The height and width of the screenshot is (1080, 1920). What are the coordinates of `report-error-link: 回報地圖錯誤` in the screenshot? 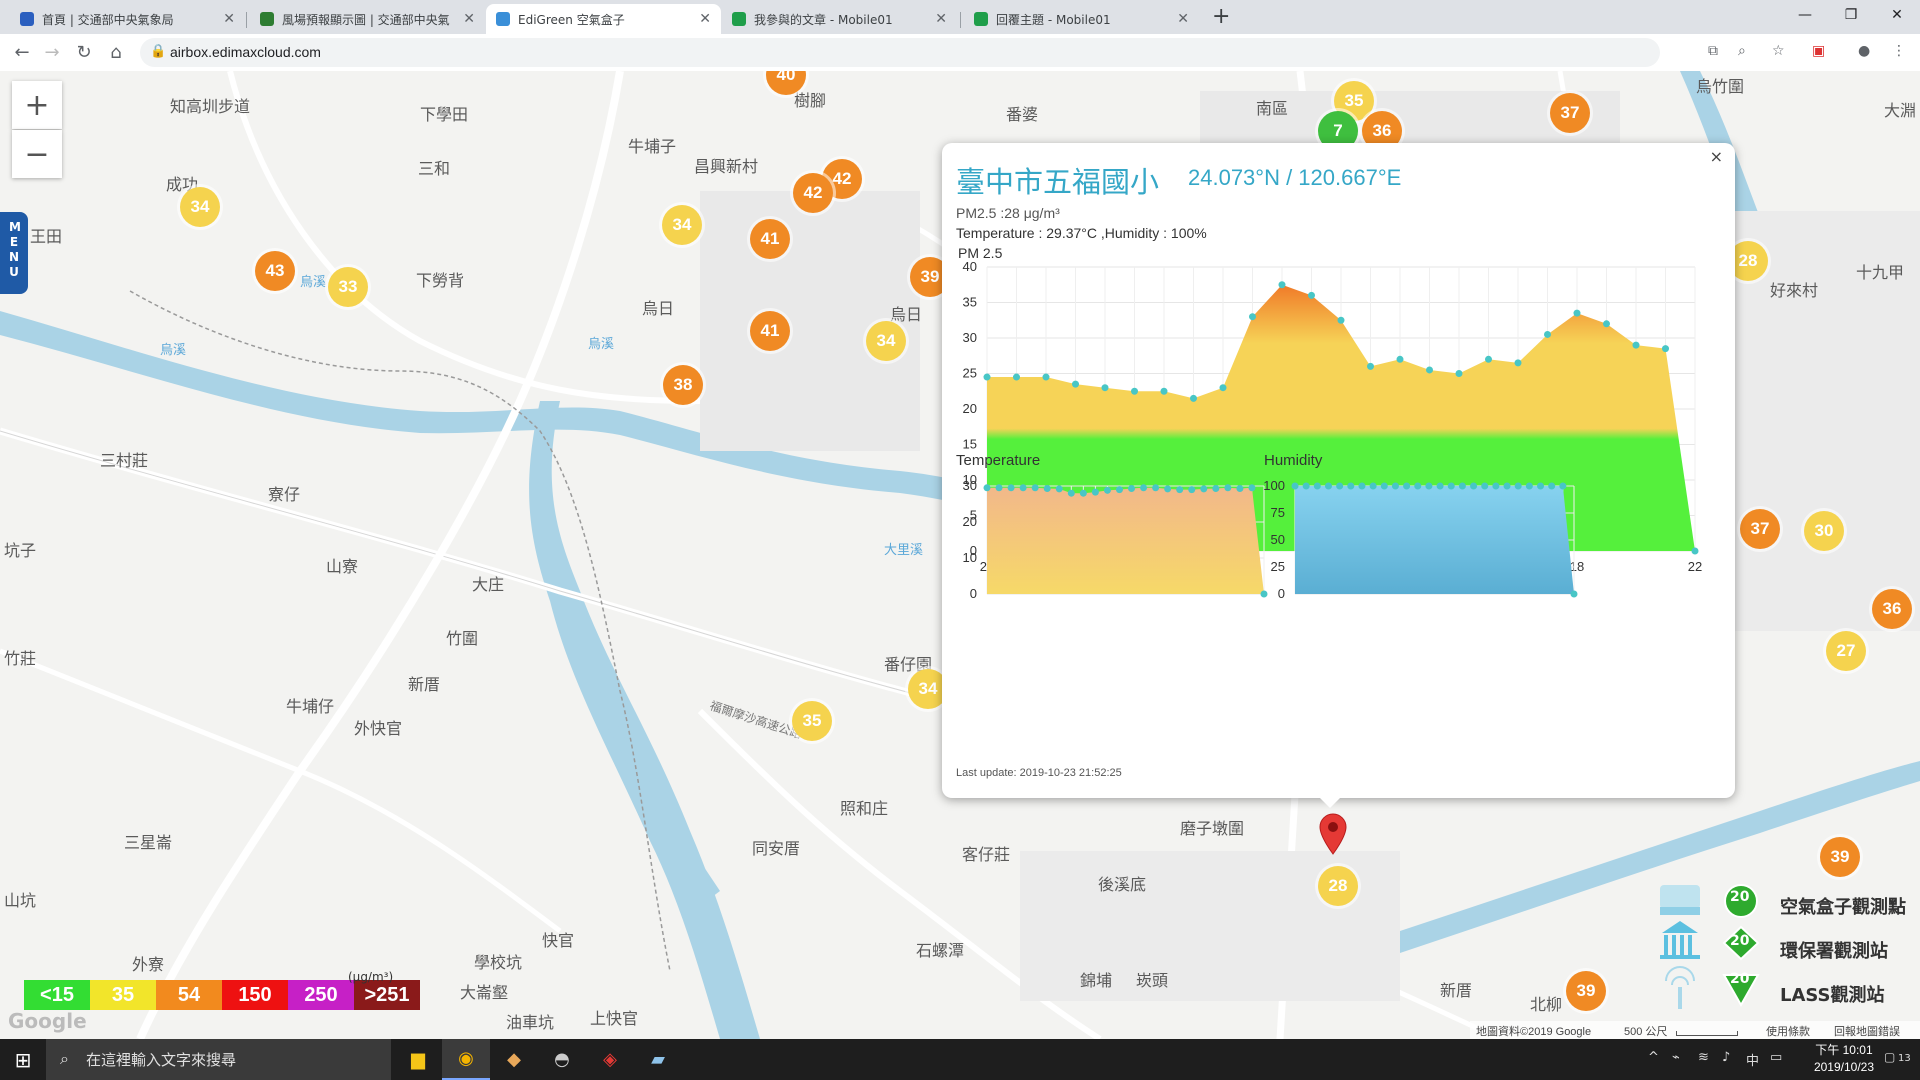 It's located at (1867, 1031).